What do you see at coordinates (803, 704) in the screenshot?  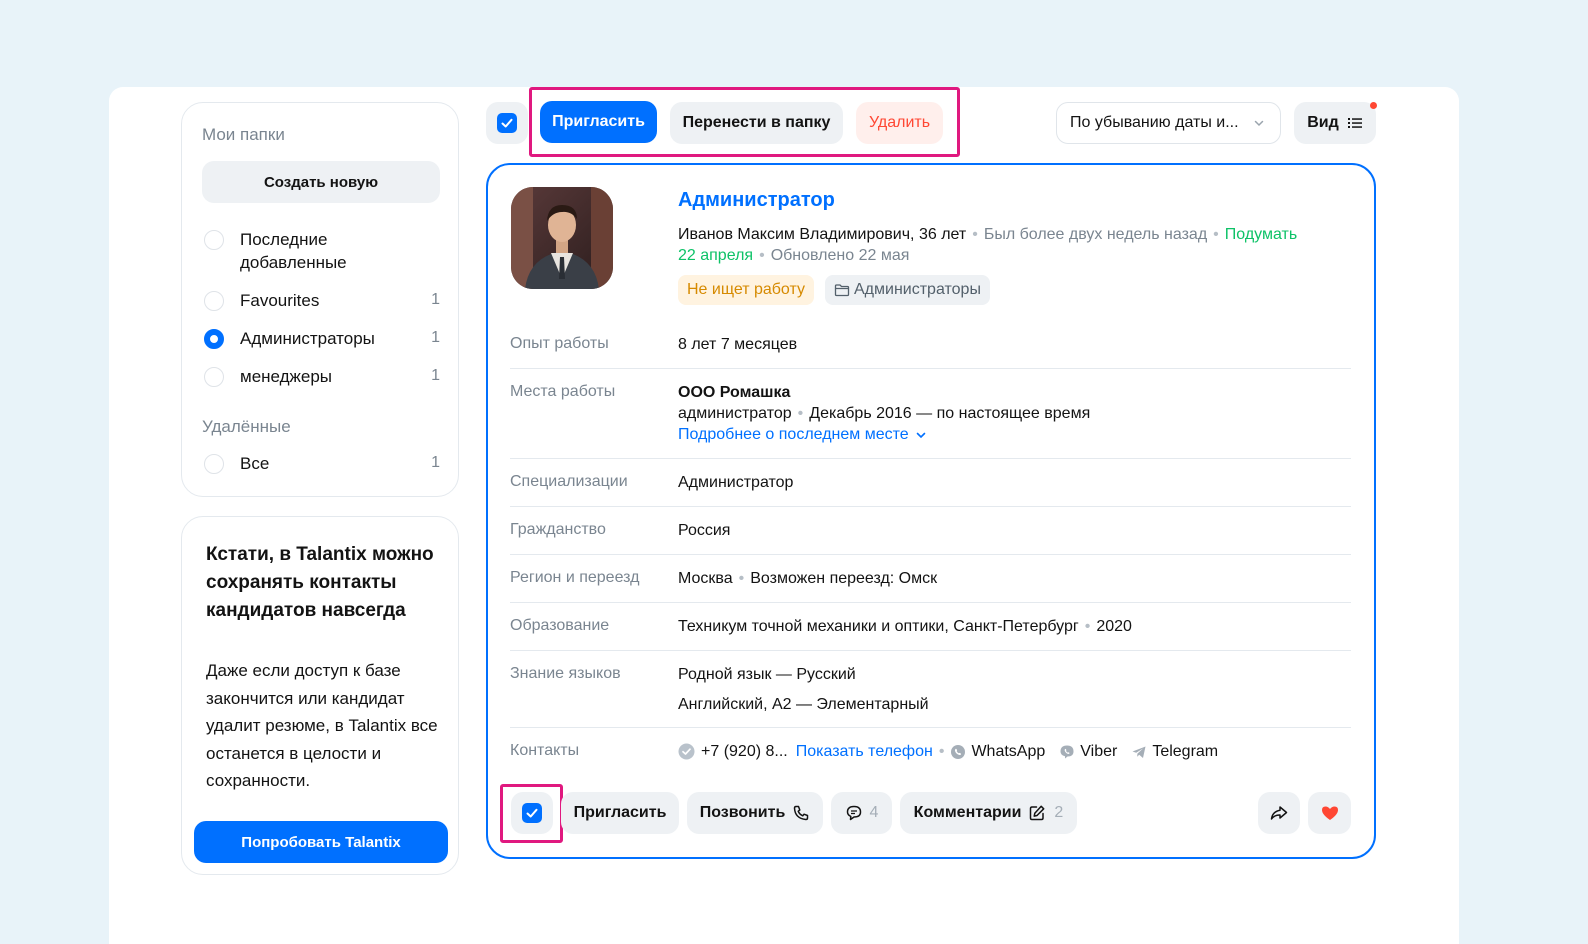 I see `language-other: Английский, A2 — Элементарный` at bounding box center [803, 704].